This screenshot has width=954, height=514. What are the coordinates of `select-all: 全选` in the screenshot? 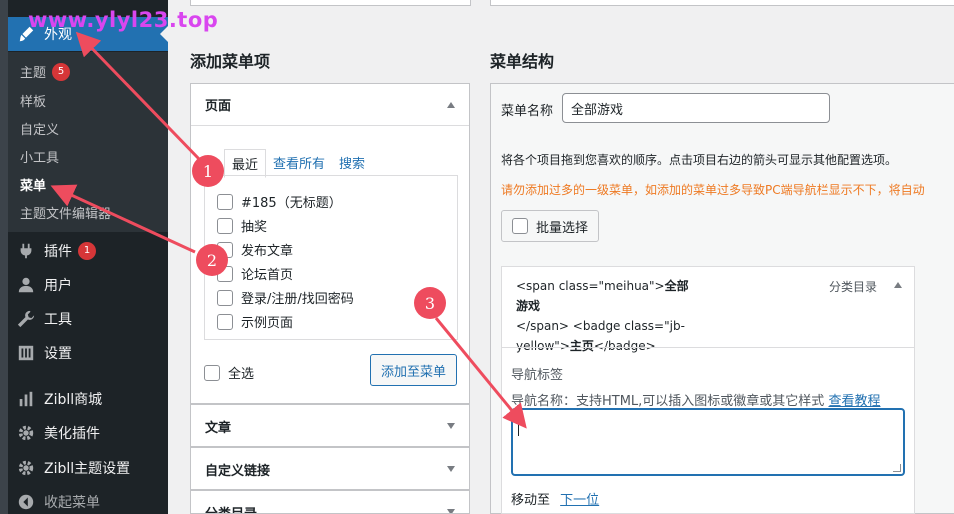 It's located at (229, 372).